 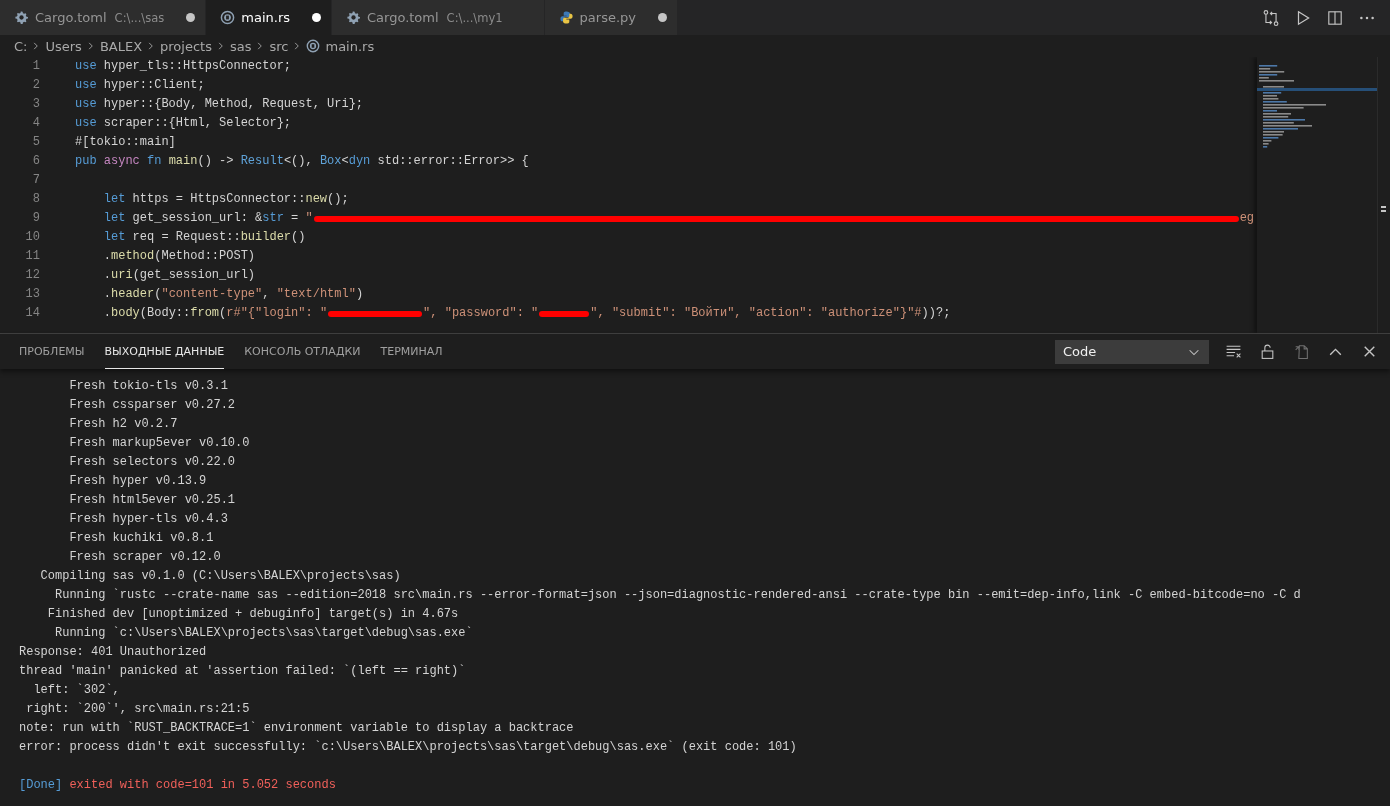 What do you see at coordinates (148, 386) in the screenshot?
I see `output-line: Fresh tokio-tls v0.3.1` at bounding box center [148, 386].